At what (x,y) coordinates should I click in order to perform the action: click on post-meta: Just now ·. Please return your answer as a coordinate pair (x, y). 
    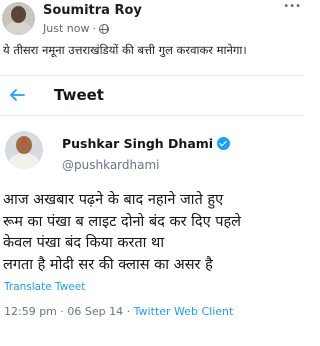
    Looking at the image, I should click on (76, 28).